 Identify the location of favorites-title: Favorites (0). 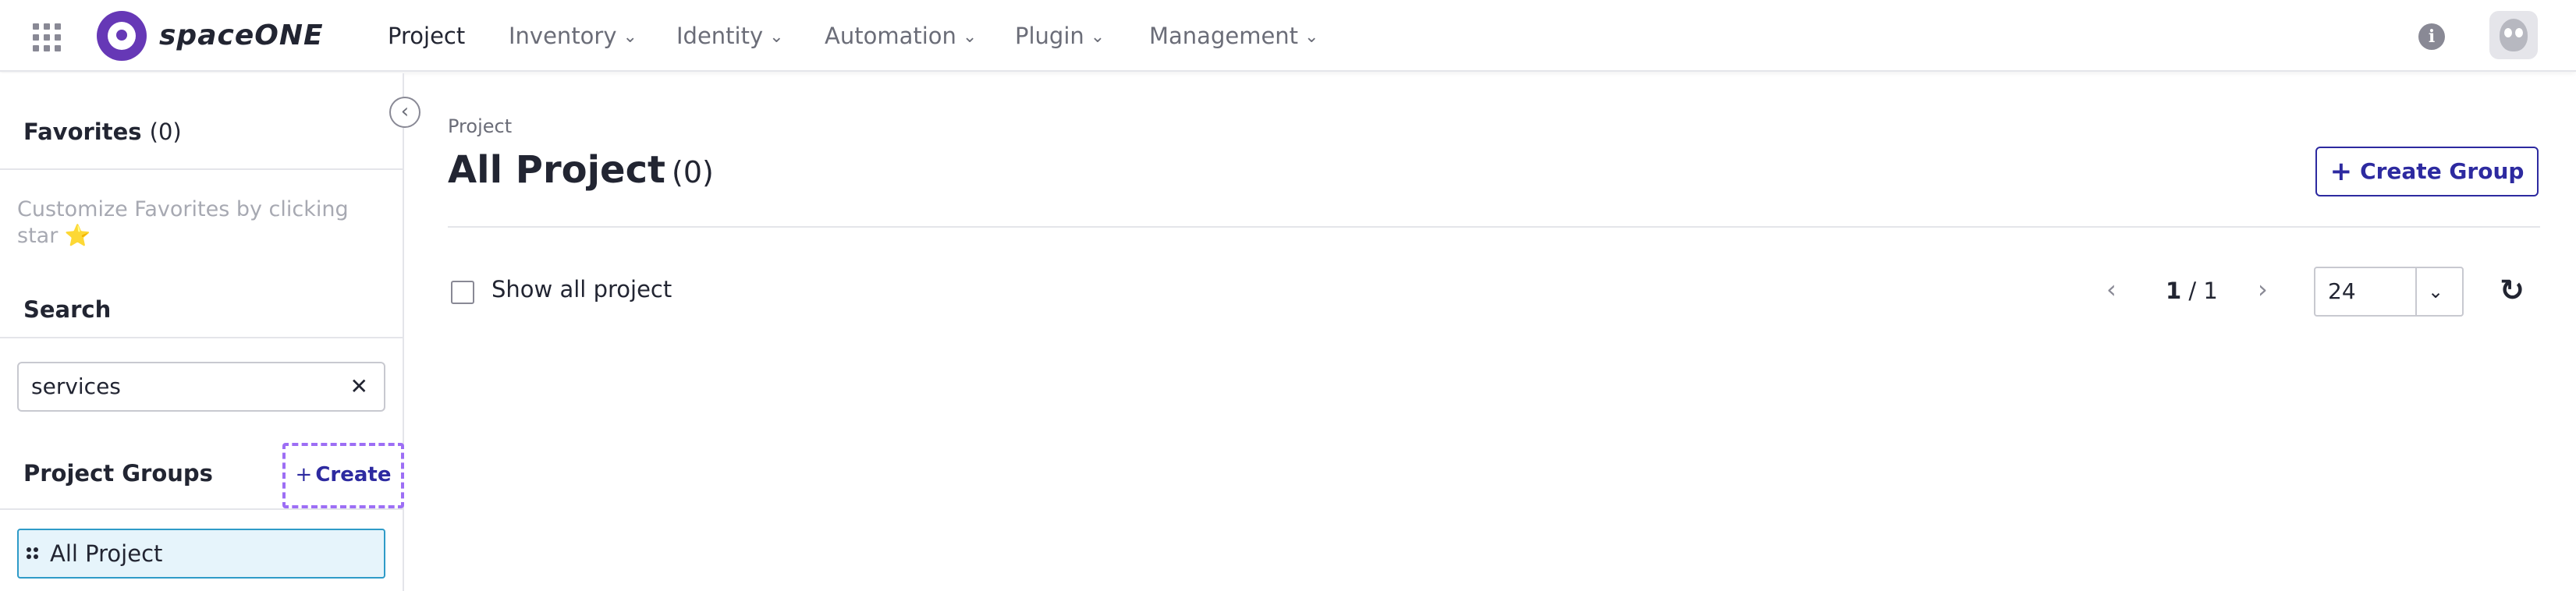
(102, 132).